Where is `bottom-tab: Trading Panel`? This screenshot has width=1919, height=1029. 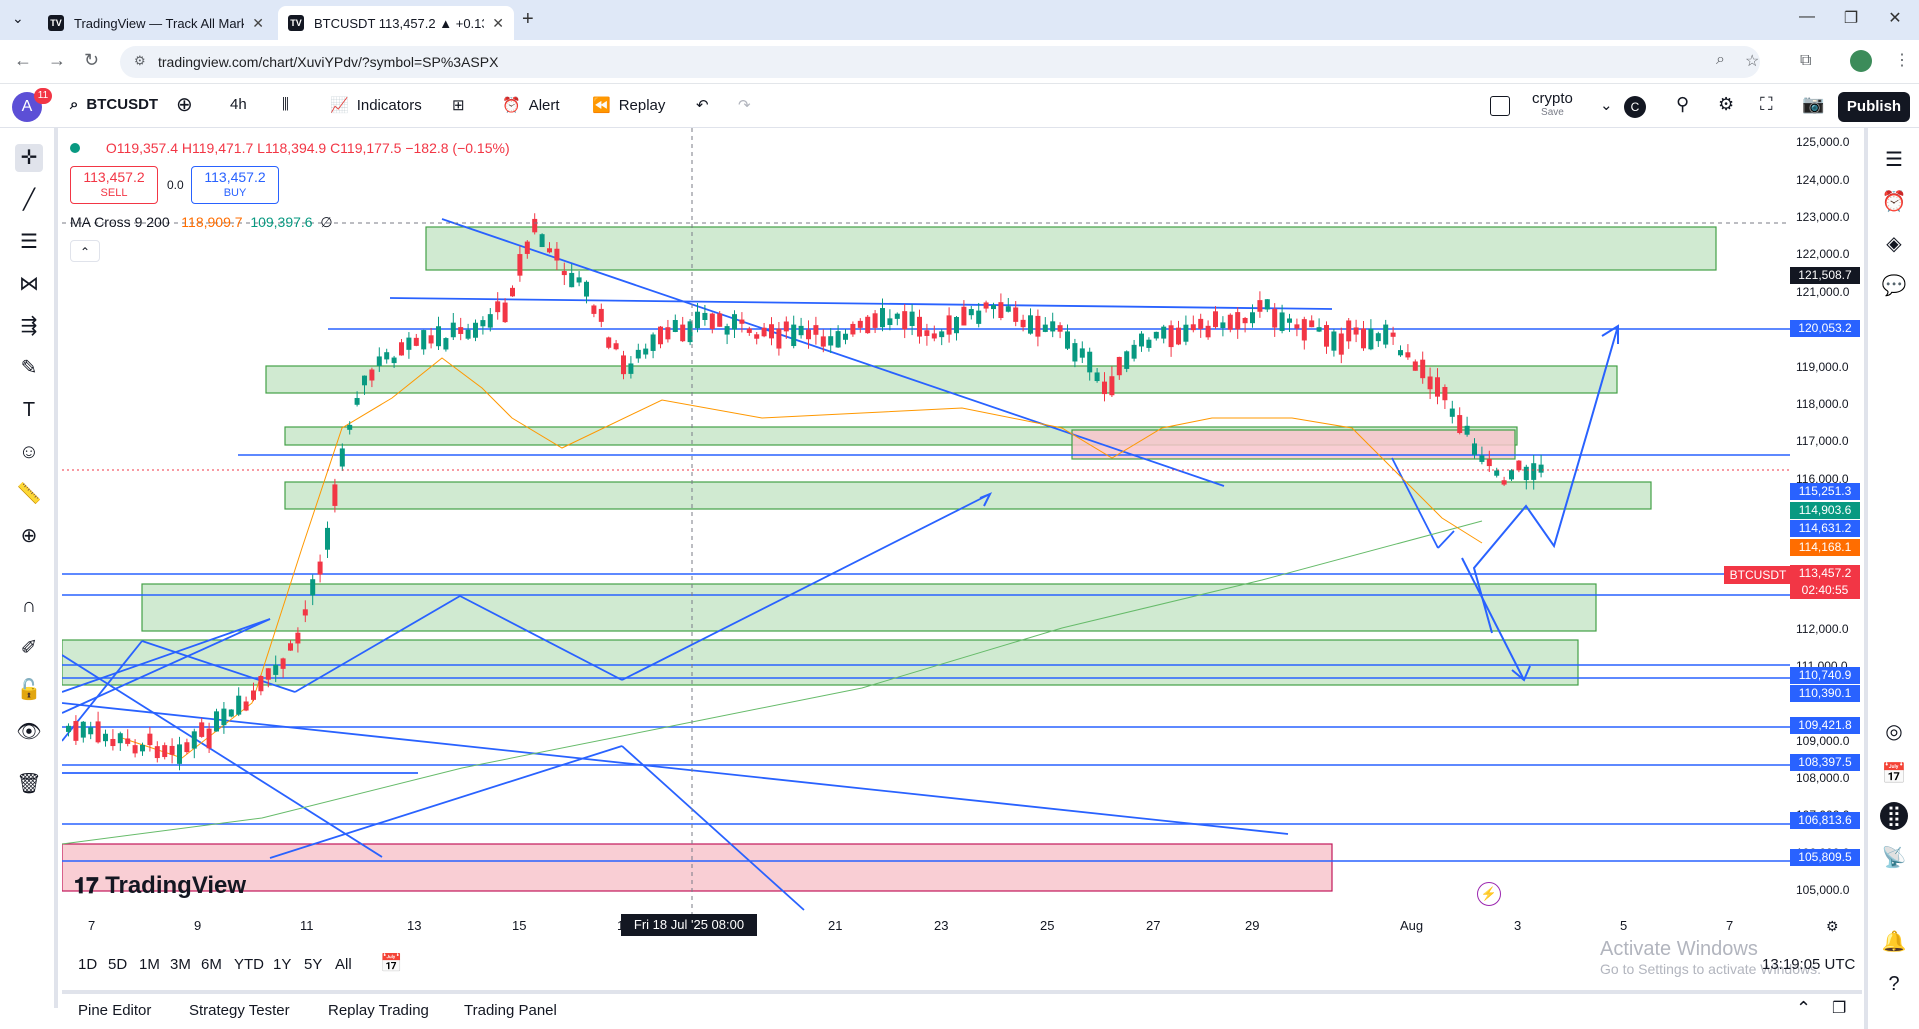
bottom-tab: Trading Panel is located at coordinates (510, 1010).